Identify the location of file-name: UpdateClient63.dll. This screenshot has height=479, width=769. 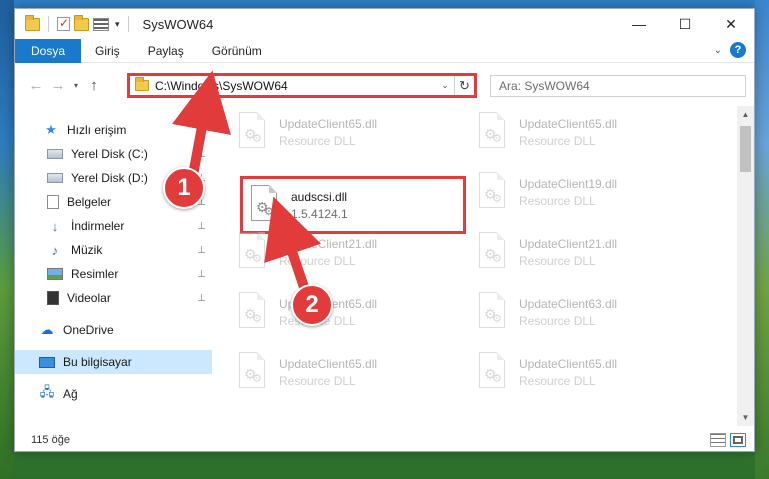
(568, 303).